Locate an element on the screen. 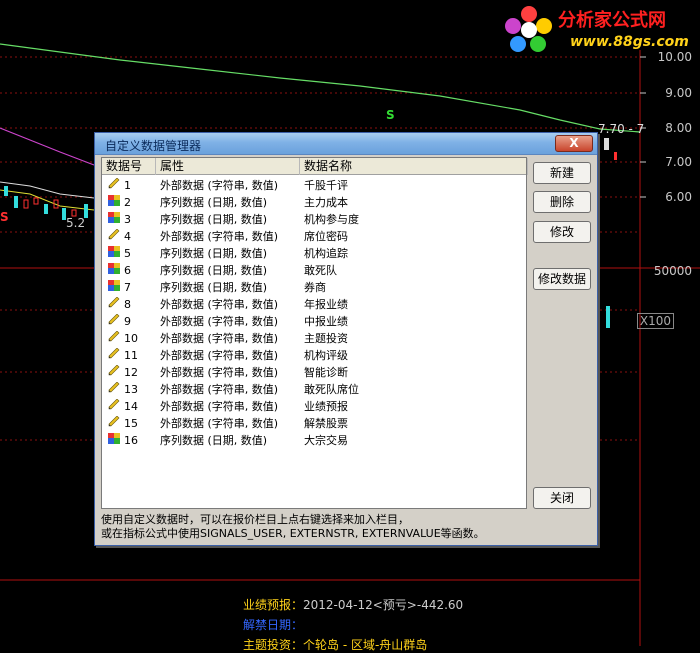  item-number: 1 is located at coordinates (127, 185).